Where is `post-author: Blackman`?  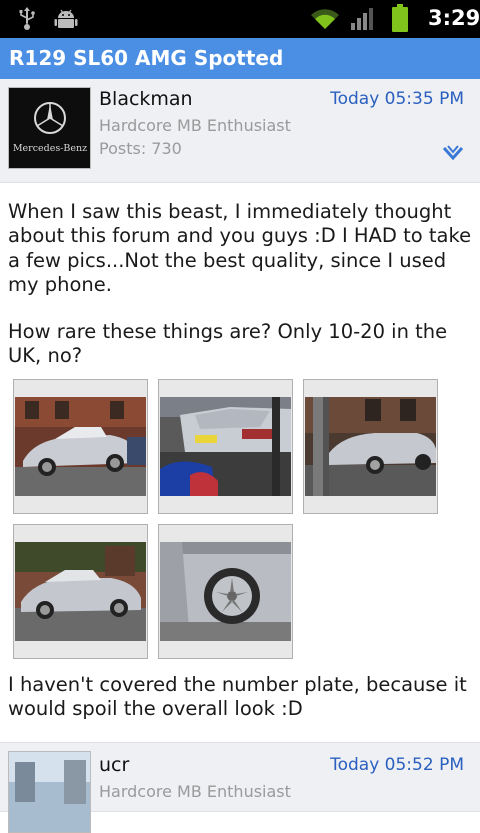
post-author: Blackman is located at coordinates (146, 99).